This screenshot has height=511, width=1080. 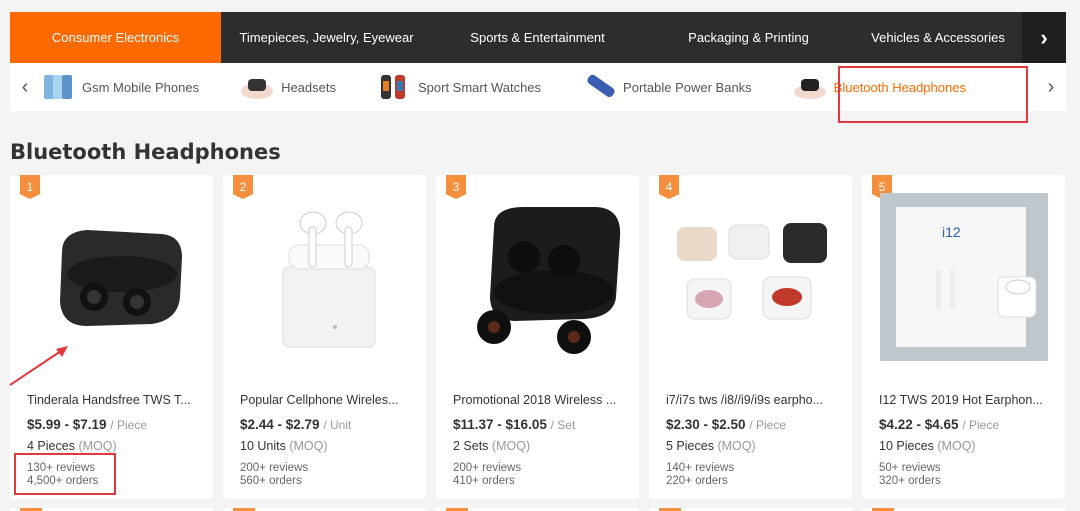 What do you see at coordinates (487, 474) in the screenshot?
I see `product-stats: 200+ reviews 410+ orders` at bounding box center [487, 474].